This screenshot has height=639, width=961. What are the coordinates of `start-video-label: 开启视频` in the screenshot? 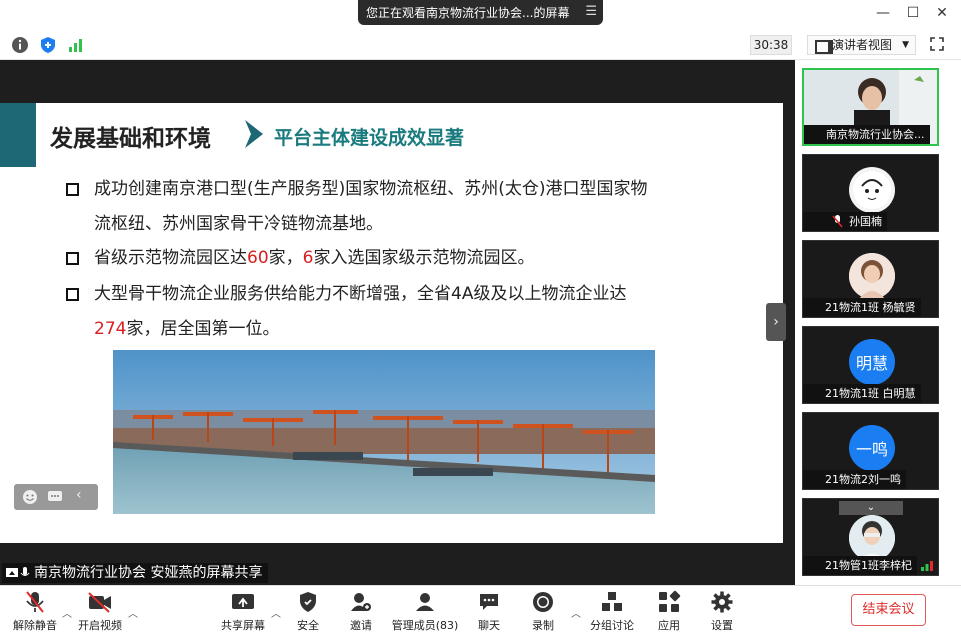 It's located at (100, 625).